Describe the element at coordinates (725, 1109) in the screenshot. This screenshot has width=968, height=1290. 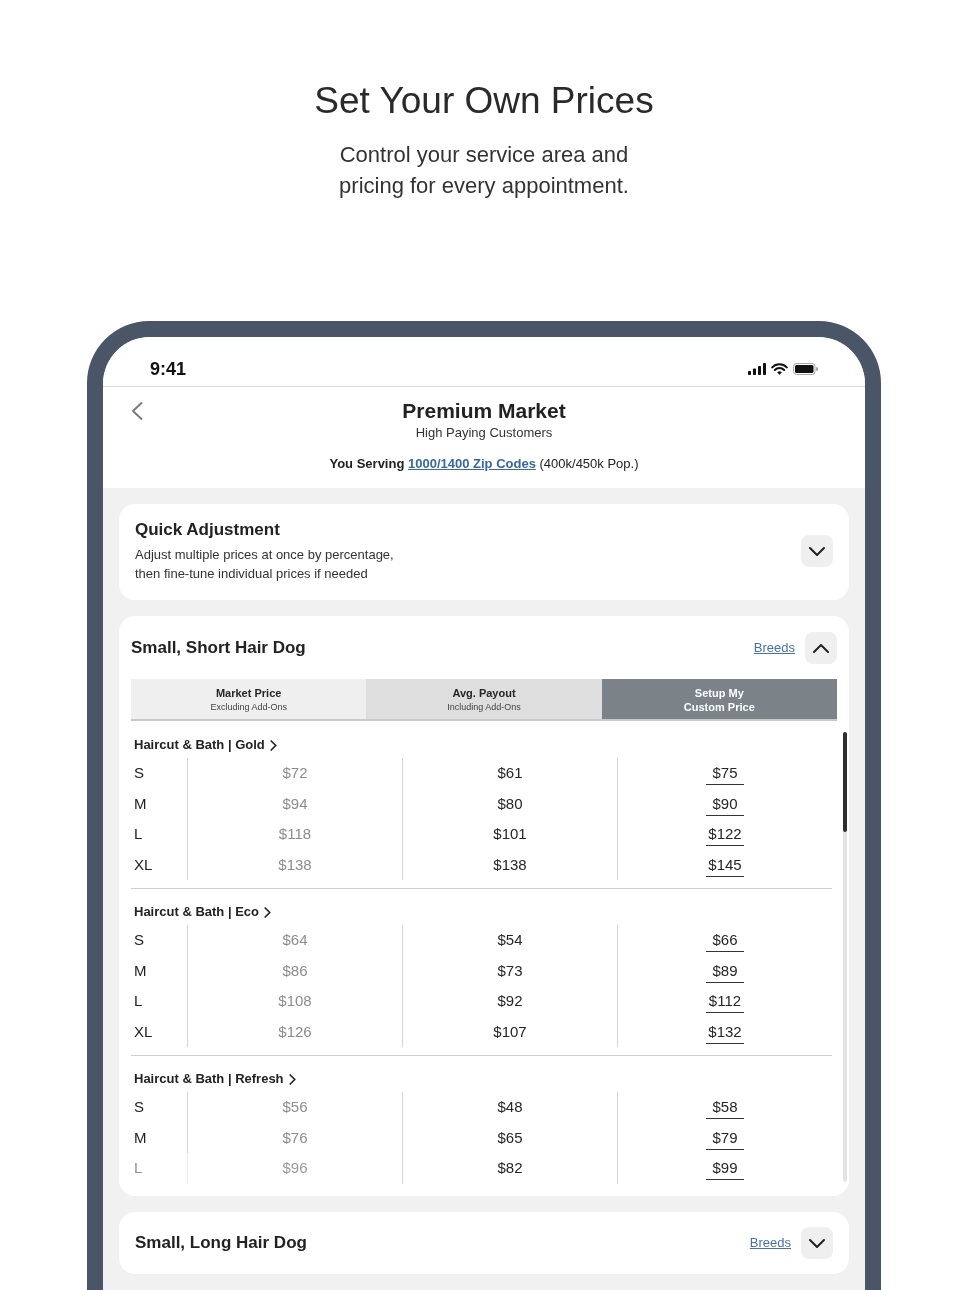
I see `custom-price-input: $58` at that location.